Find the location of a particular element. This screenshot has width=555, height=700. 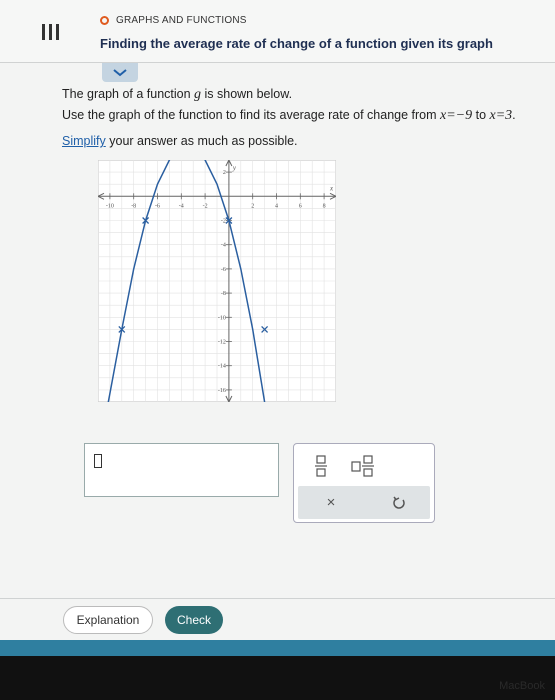

fraction-button is located at coordinates (321, 466).